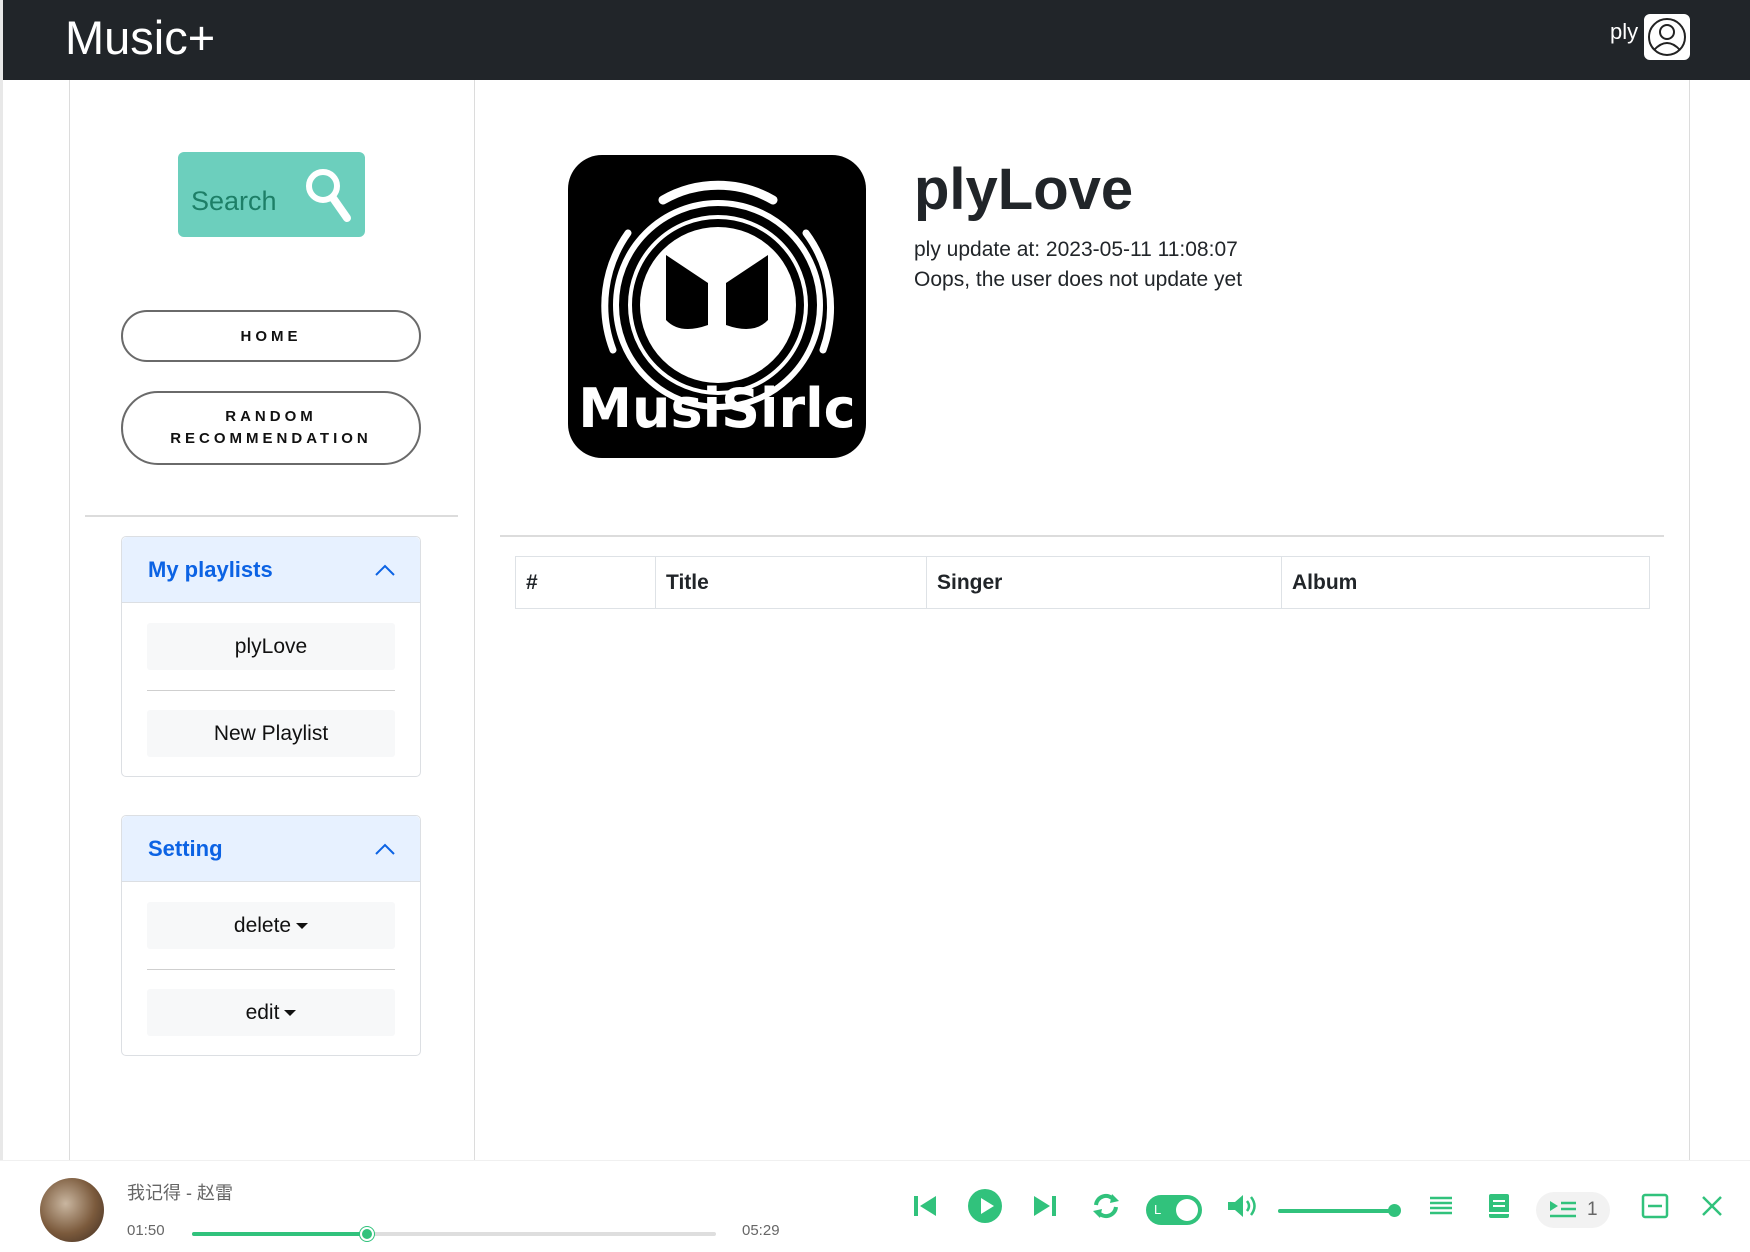 The height and width of the screenshot is (1252, 1750). What do you see at coordinates (1076, 249) in the screenshot?
I see `playlist-updated: ply update at: 2023-05-11 11:08:07` at bounding box center [1076, 249].